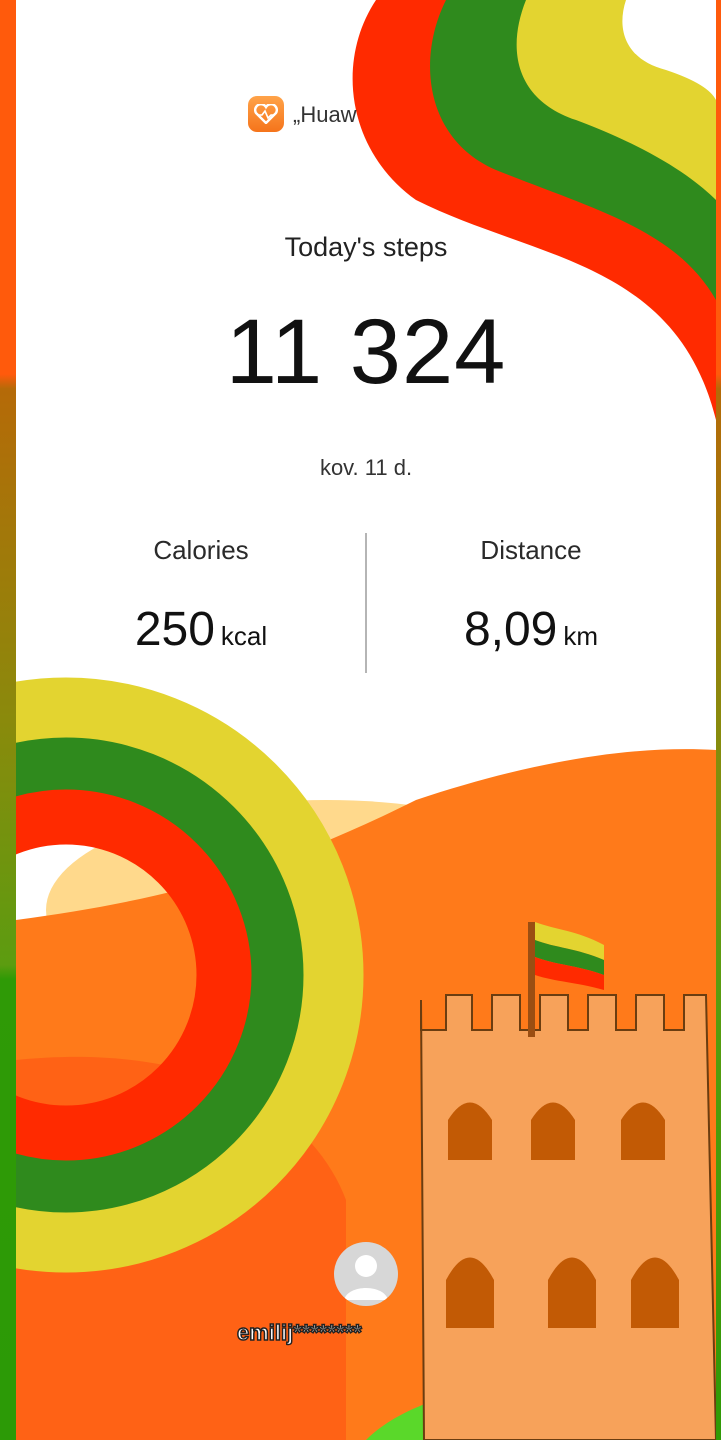  I want to click on calories-value-row: 250 kcal, so click(201, 629).